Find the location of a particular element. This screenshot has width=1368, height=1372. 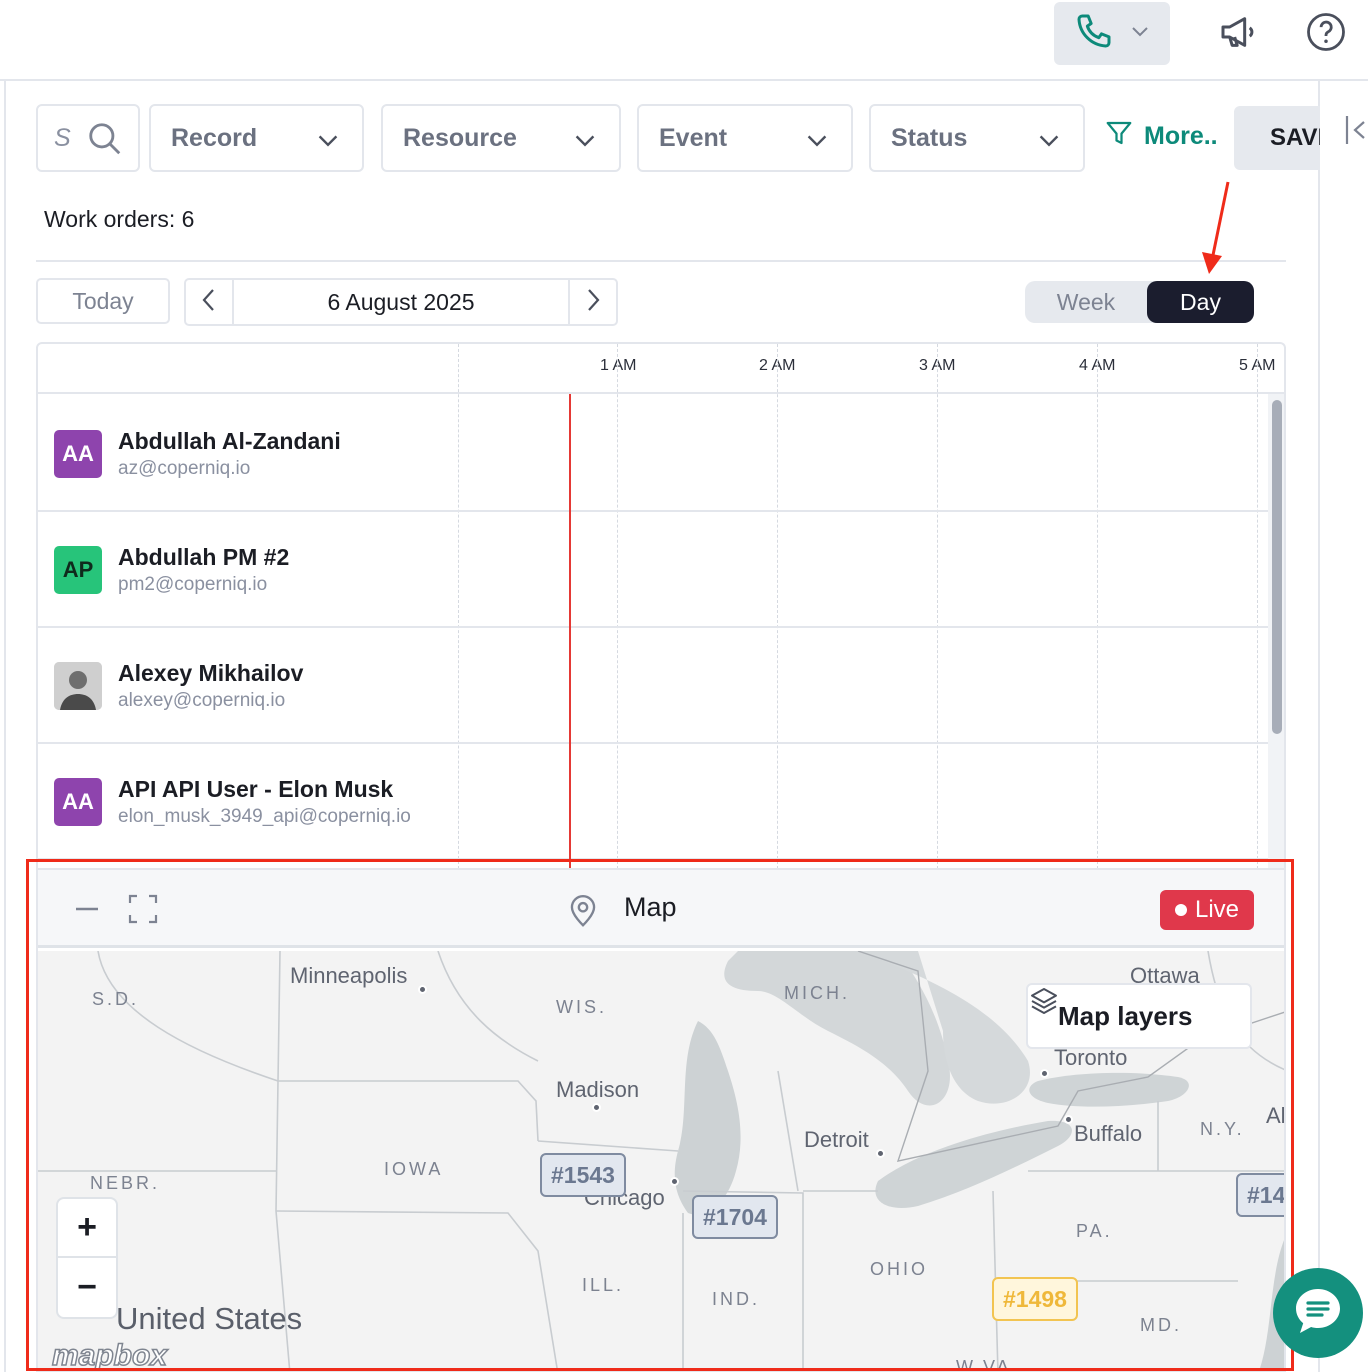

work-order-marker: #1704 is located at coordinates (735, 1217).